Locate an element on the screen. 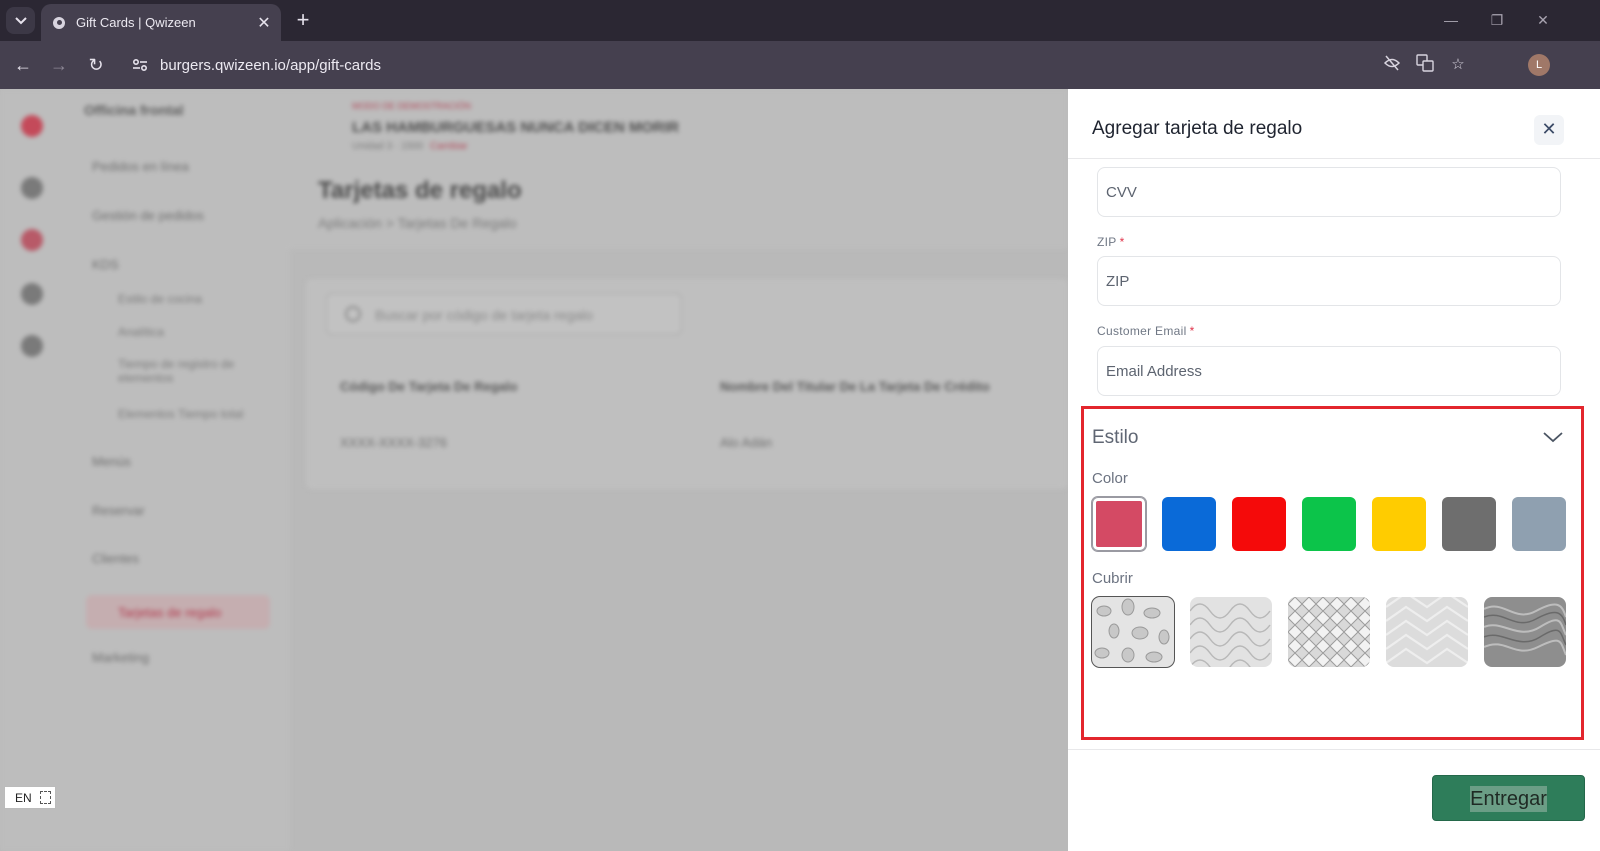 The image size is (1600, 851). window-close-icon: ✕ is located at coordinates (1543, 21).